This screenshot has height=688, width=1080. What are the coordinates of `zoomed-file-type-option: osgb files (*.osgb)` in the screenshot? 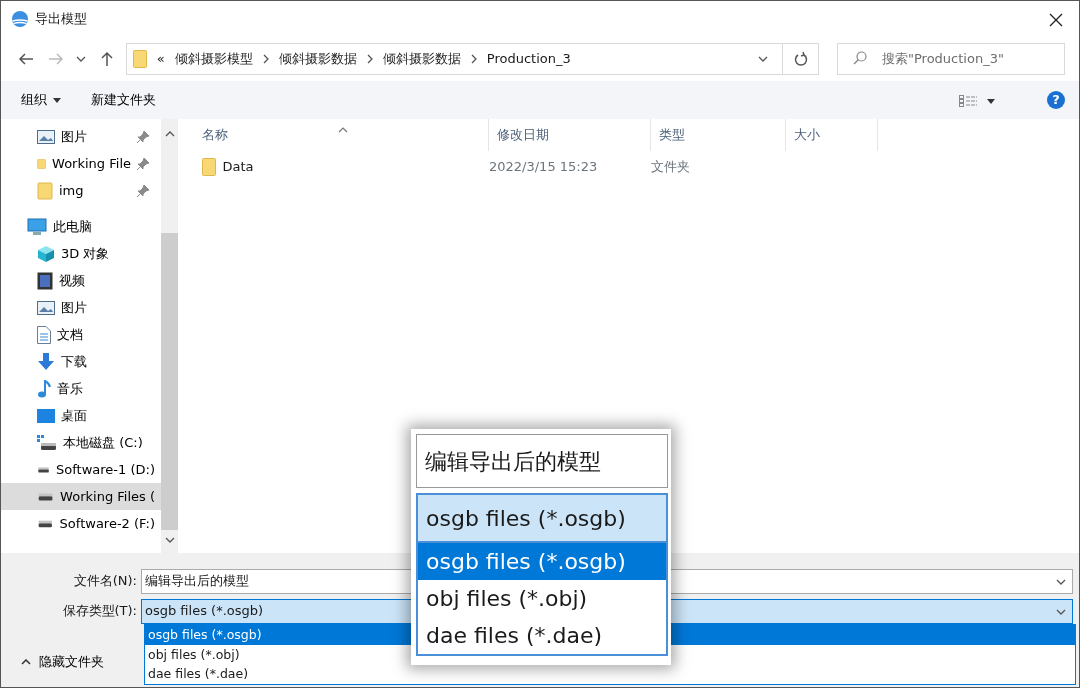 It's located at (542, 561).